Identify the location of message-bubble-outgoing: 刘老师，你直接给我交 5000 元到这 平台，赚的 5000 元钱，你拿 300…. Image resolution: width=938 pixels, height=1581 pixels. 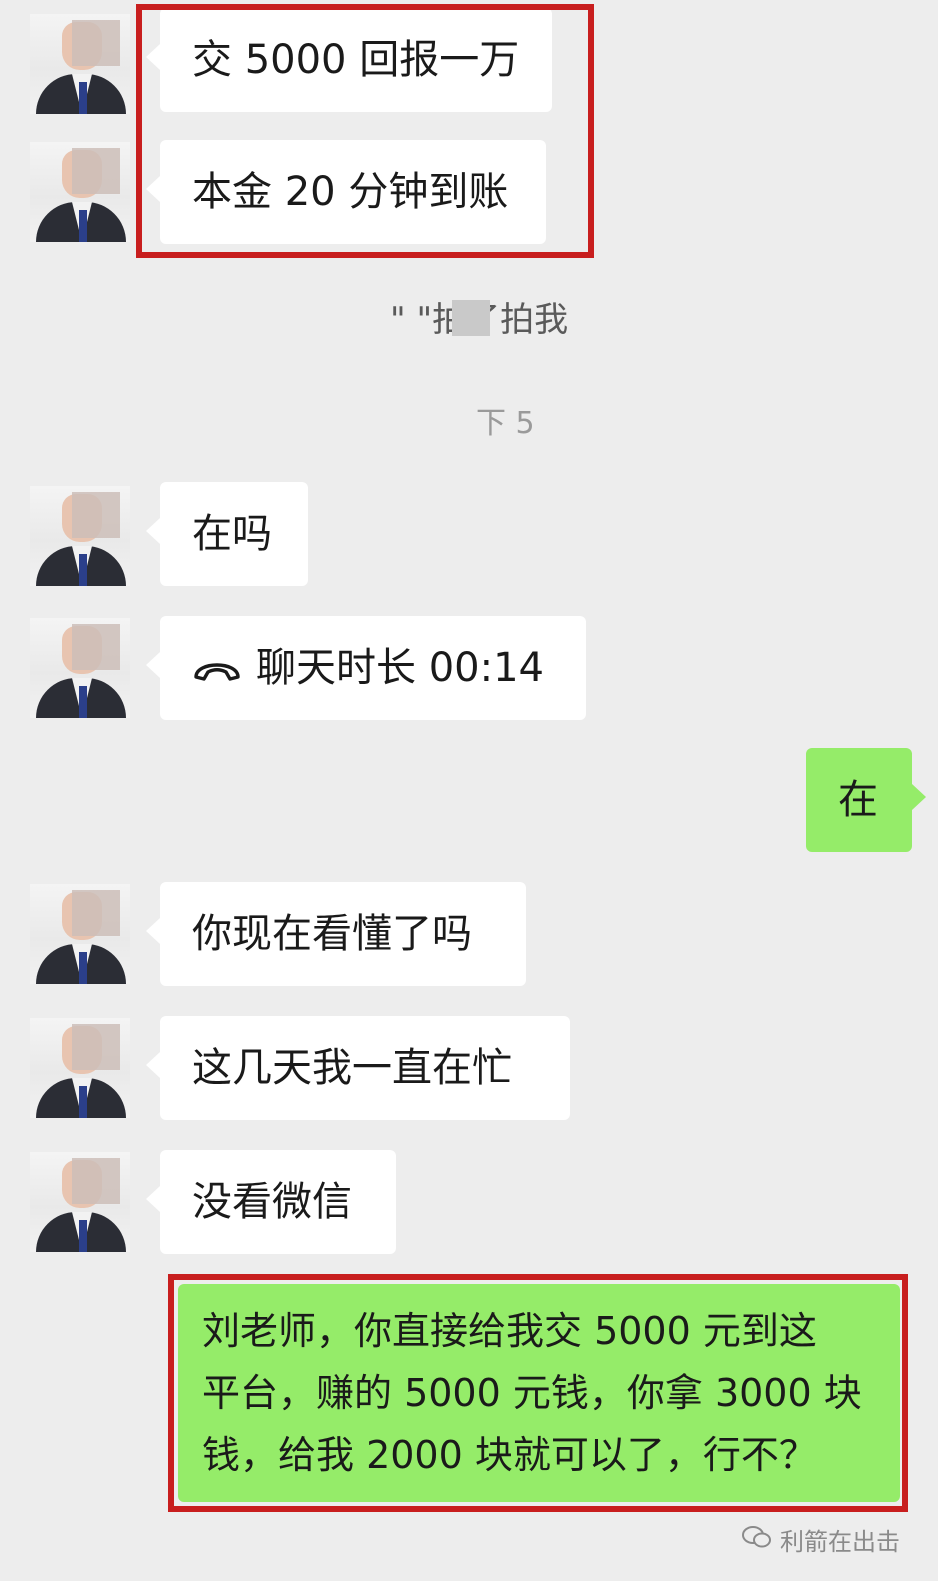
(539, 1393).